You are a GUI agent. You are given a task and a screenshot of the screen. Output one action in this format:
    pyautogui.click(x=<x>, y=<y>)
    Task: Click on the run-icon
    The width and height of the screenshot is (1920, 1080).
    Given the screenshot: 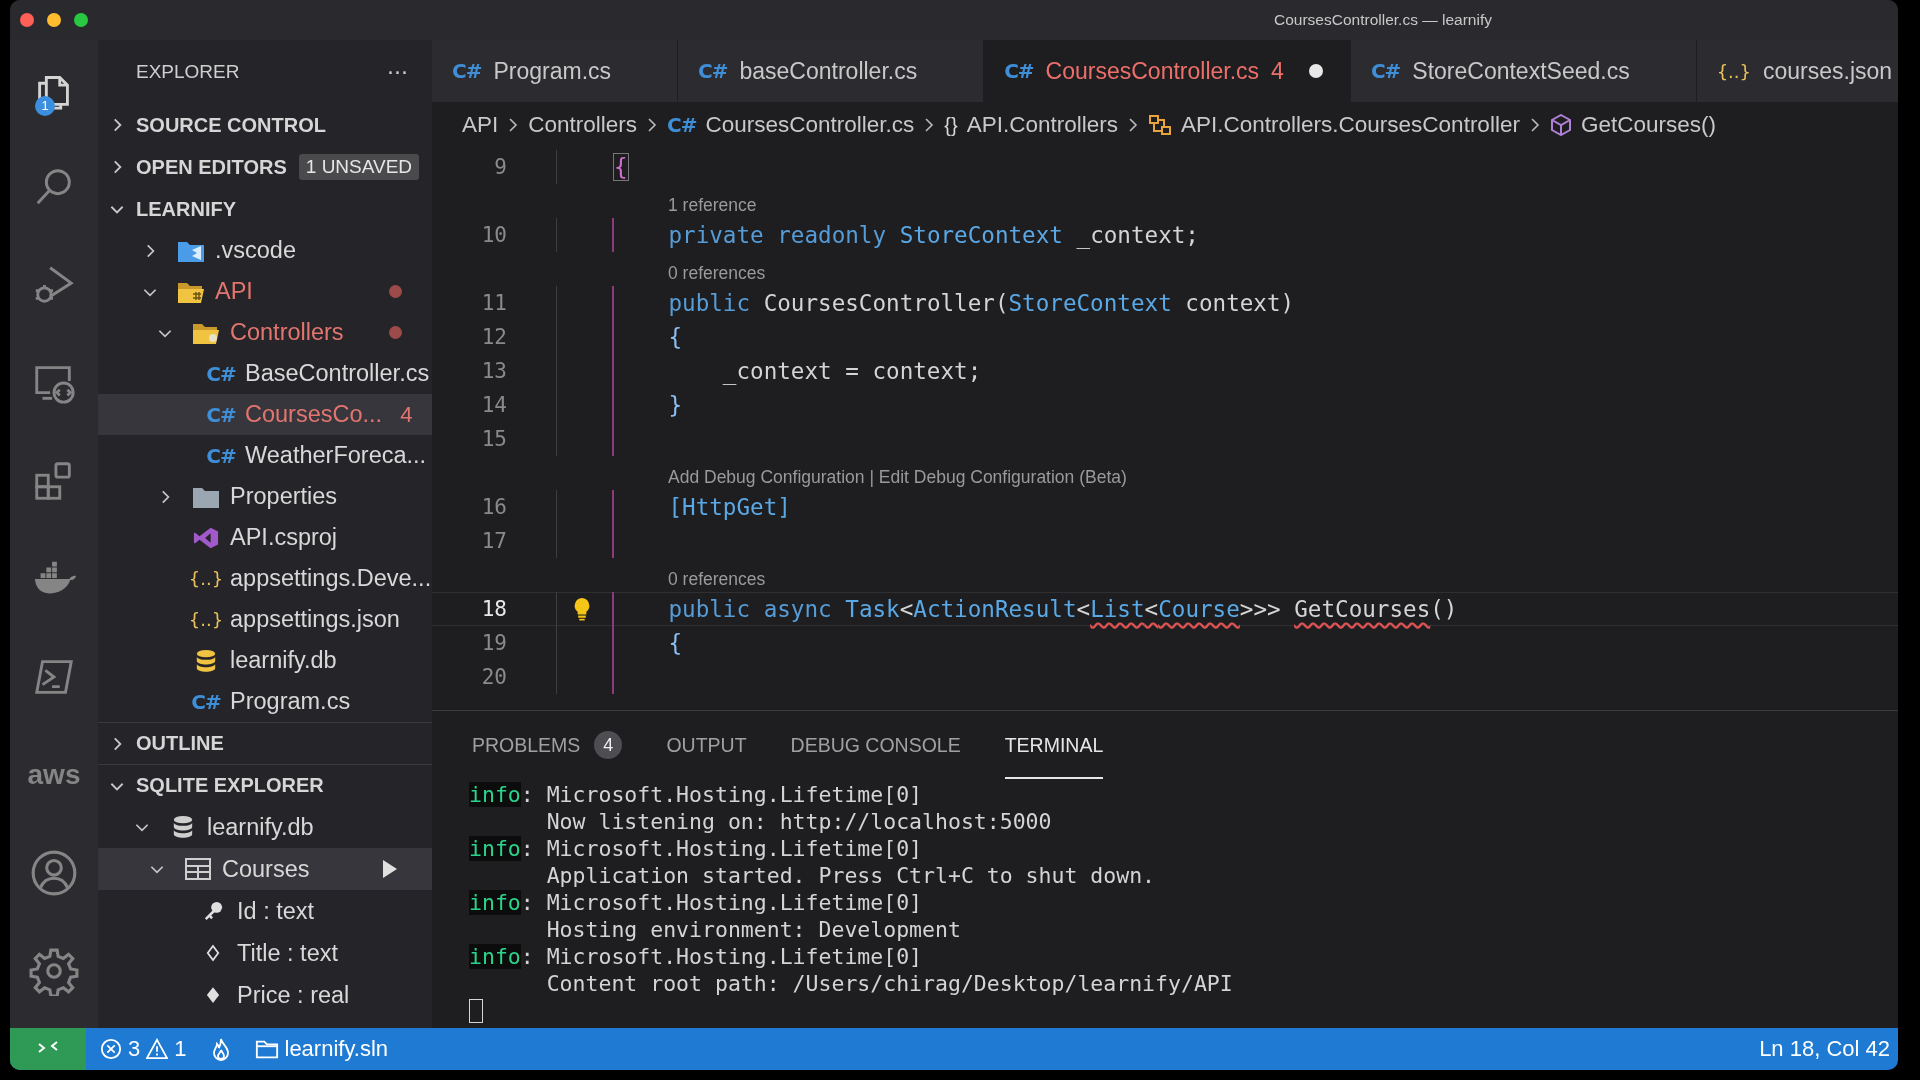 What is the action you would take?
    pyautogui.click(x=390, y=869)
    